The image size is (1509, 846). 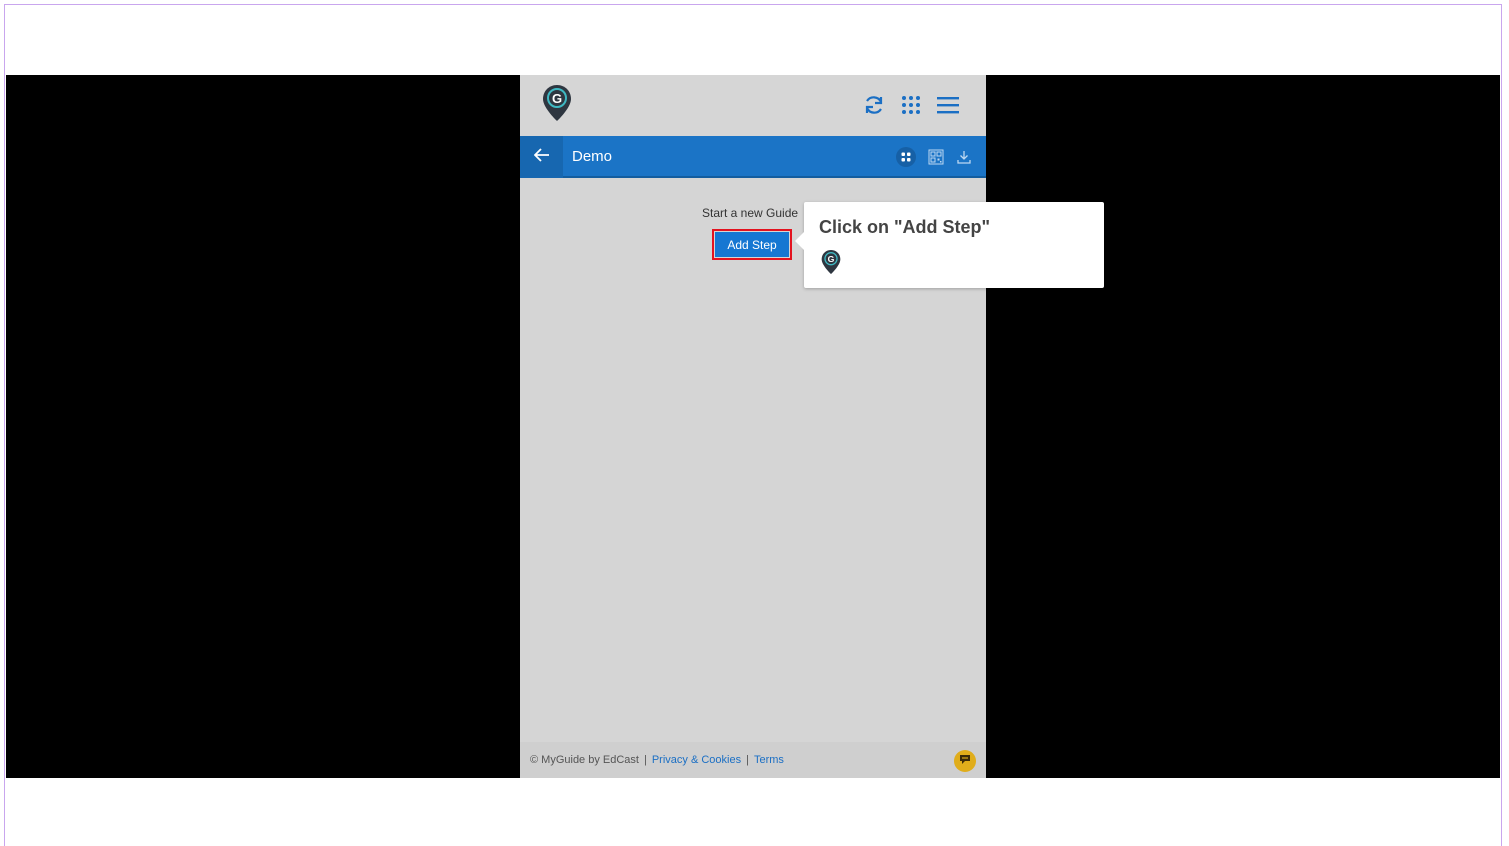 I want to click on panel-header: G, so click(x=753, y=105).